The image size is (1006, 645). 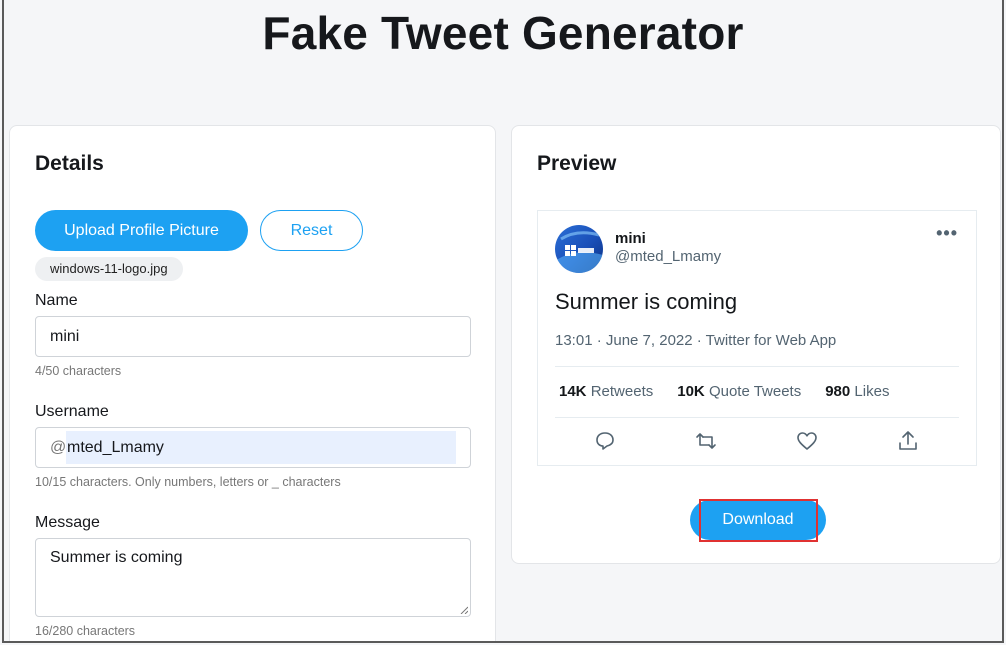 I want to click on username-at-prefix: @, so click(x=58, y=447).